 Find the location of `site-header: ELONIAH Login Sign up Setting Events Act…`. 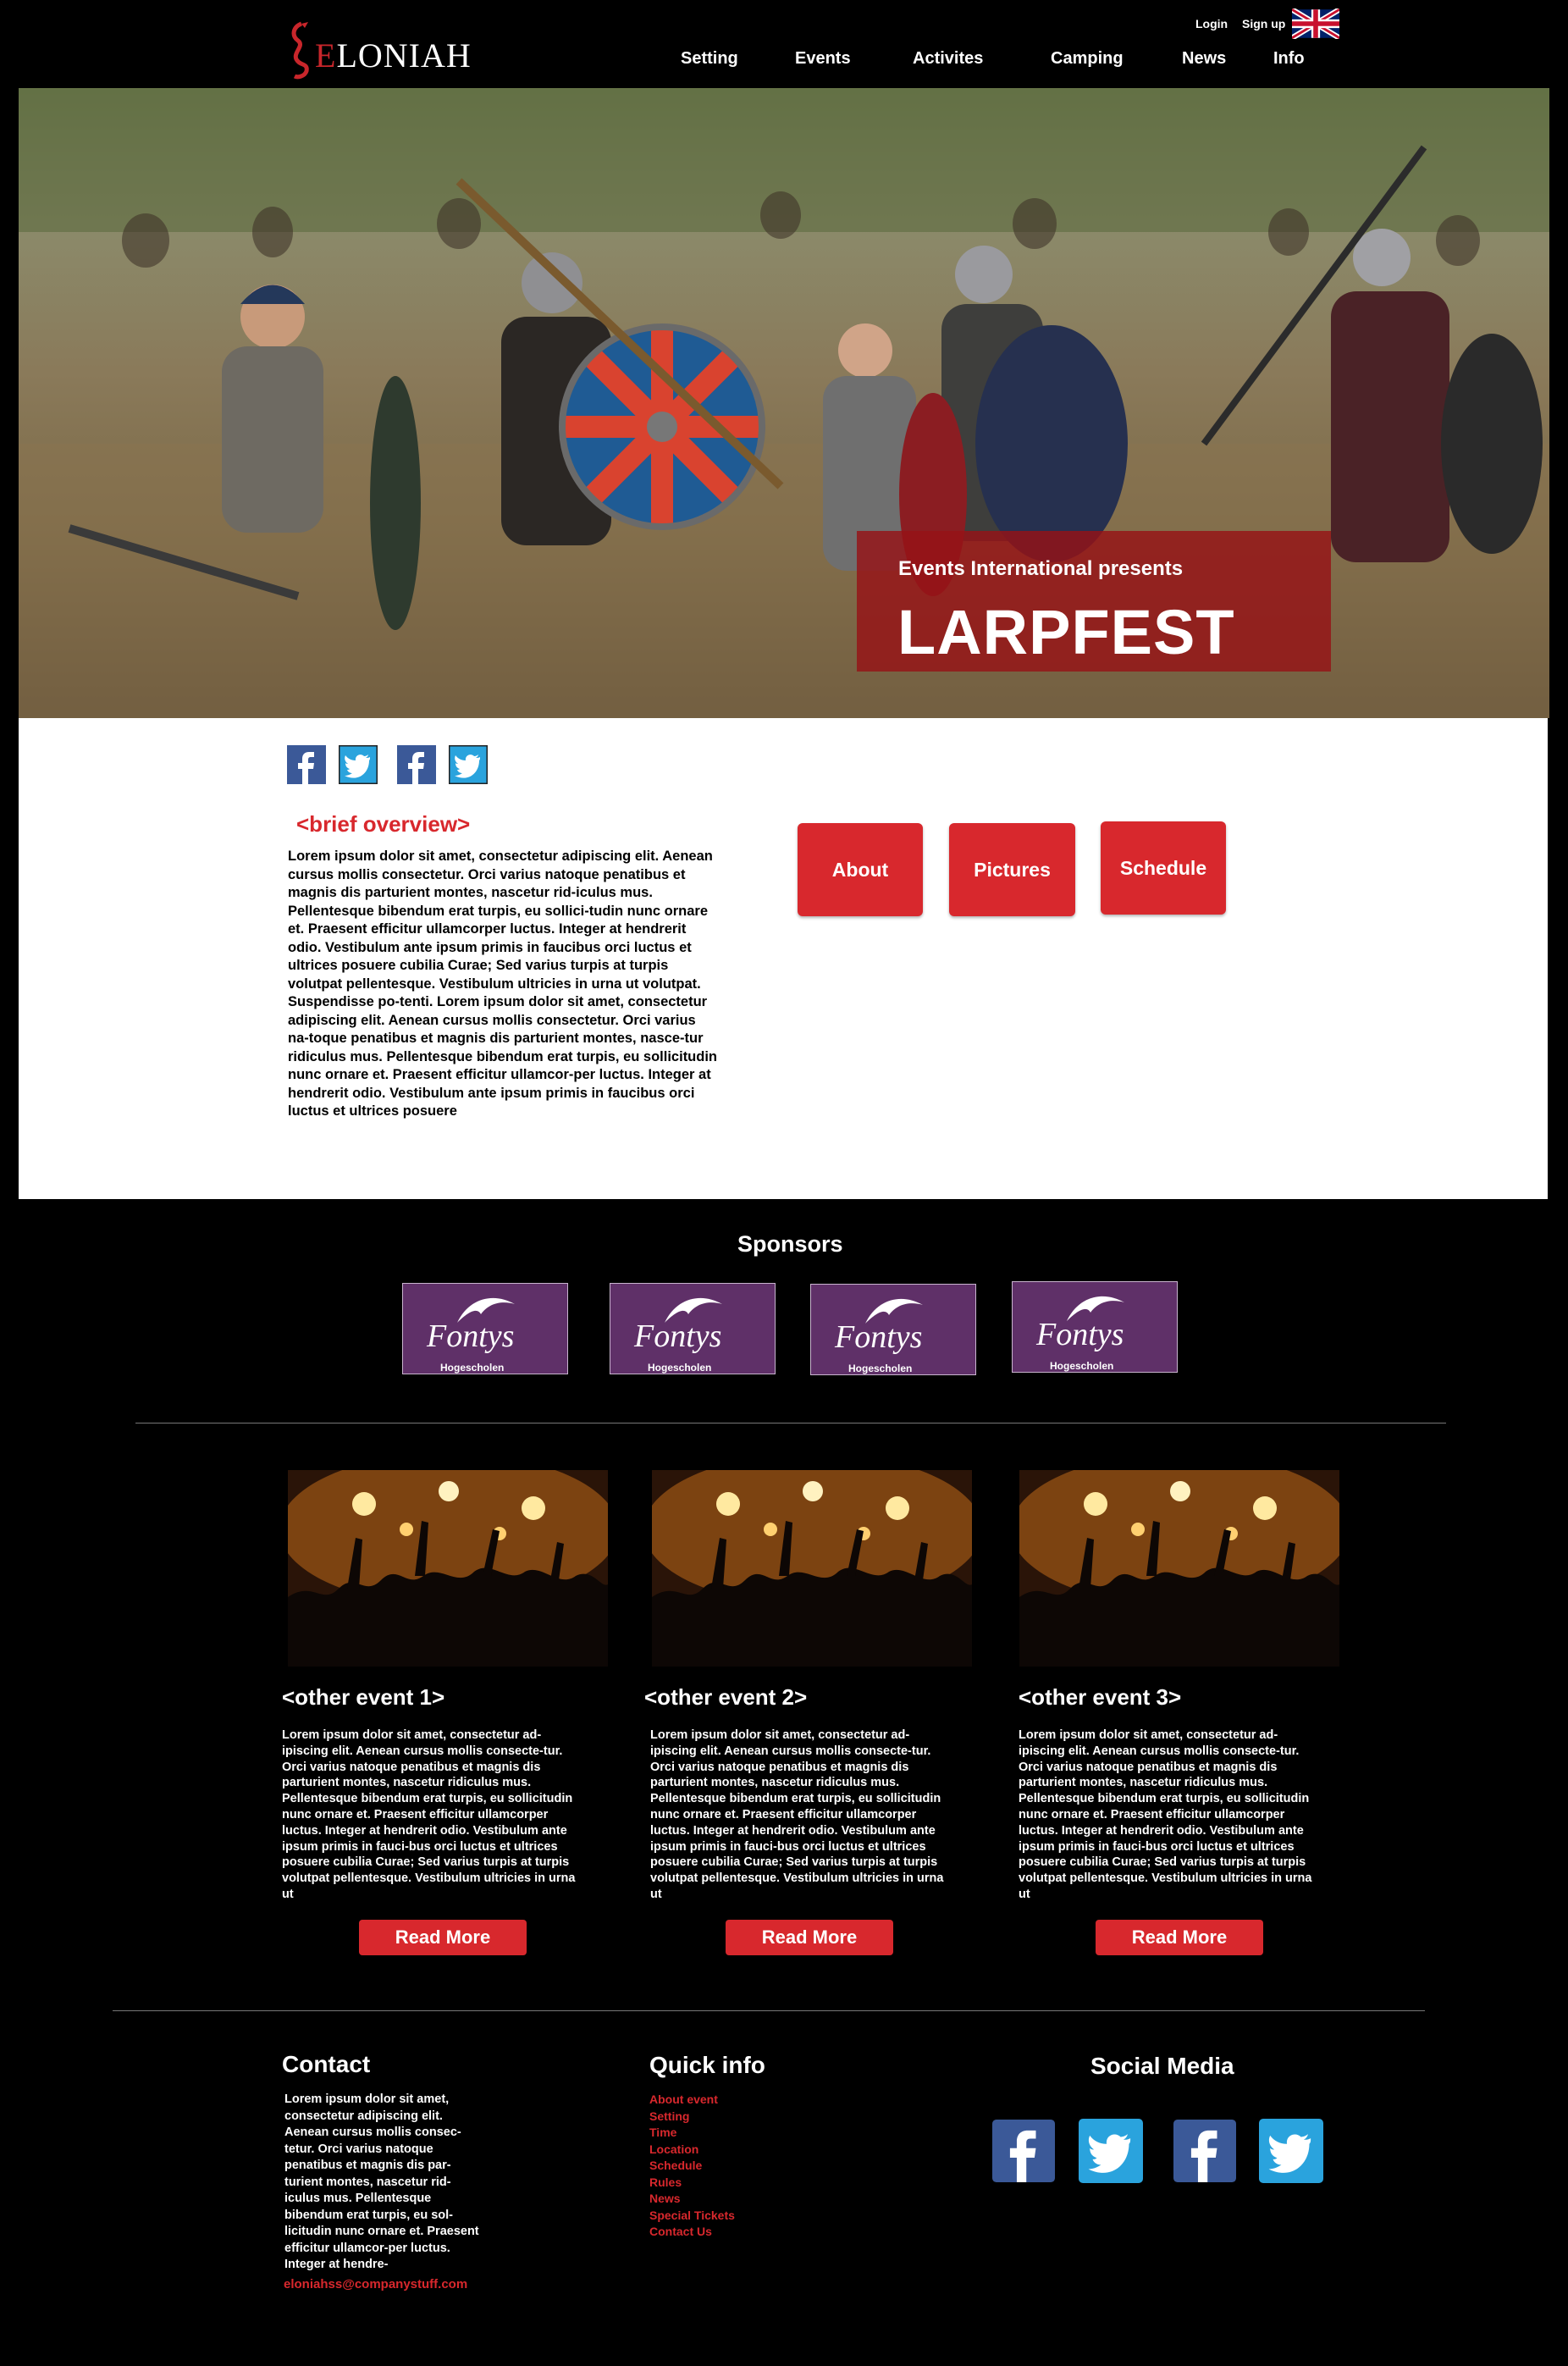

site-header: ELONIAH Login Sign up Setting Events Act… is located at coordinates (784, 44).